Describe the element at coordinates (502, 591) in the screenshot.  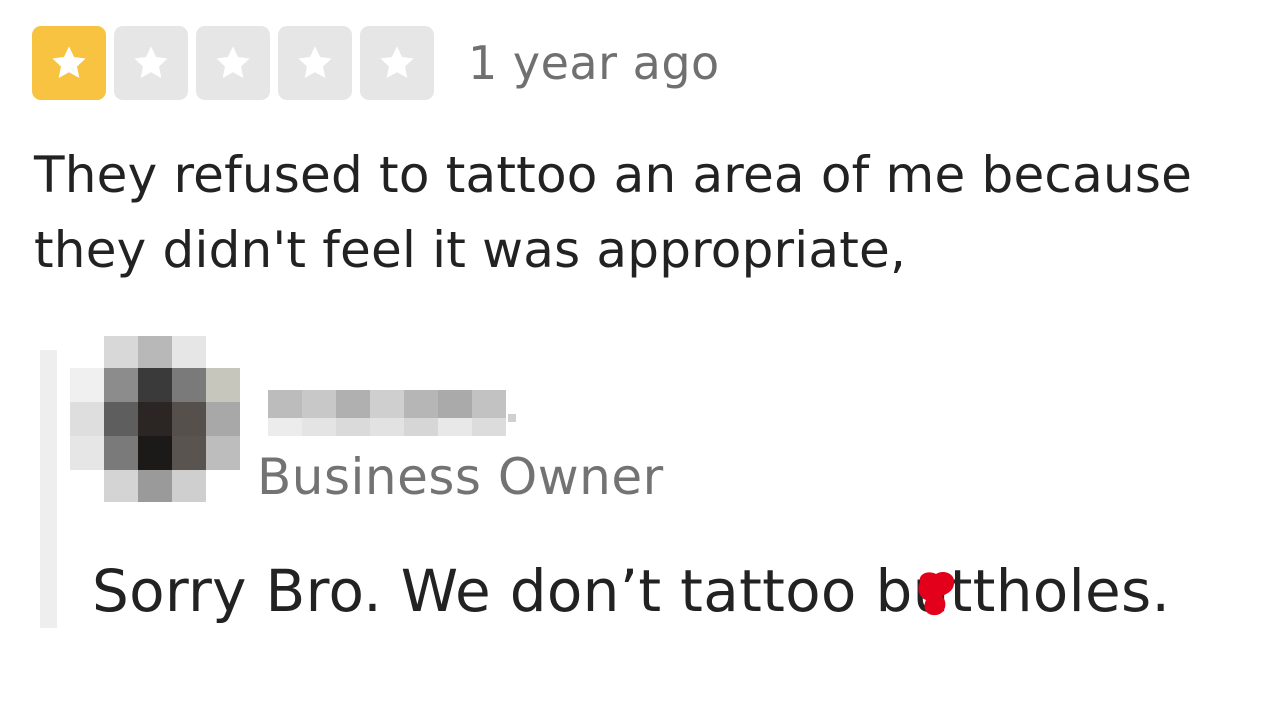
I see `reply-text-before: Sorry Bro. We don’t tattoo b` at that location.